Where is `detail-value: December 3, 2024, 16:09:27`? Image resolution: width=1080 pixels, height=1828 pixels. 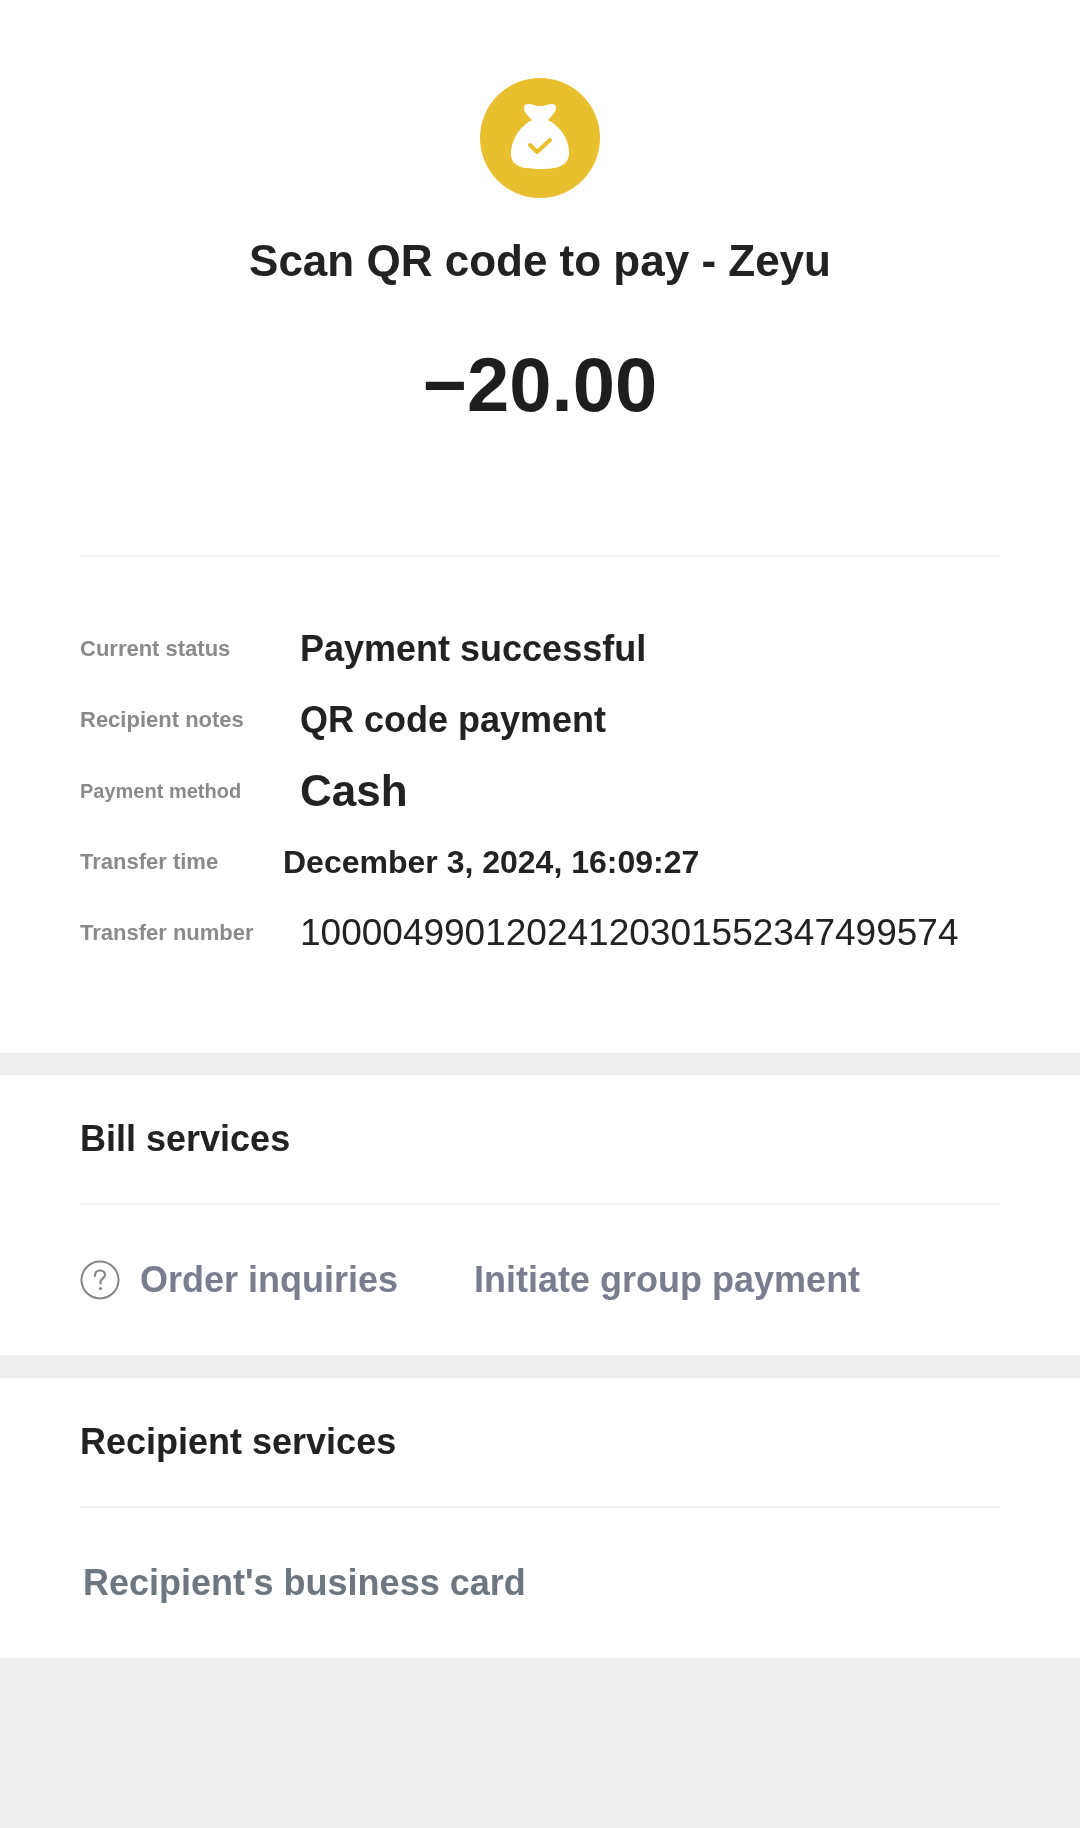
detail-value: December 3, 2024, 16:09:27 is located at coordinates (491, 862).